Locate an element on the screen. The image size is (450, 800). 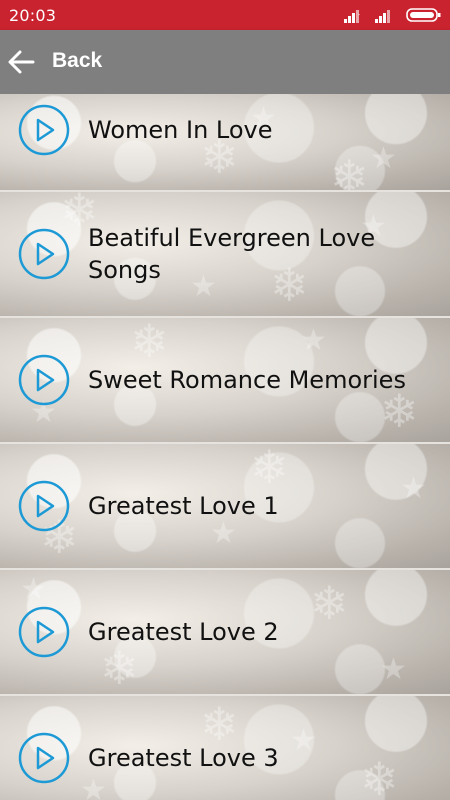
back-button: Back is located at coordinates (65, 62).